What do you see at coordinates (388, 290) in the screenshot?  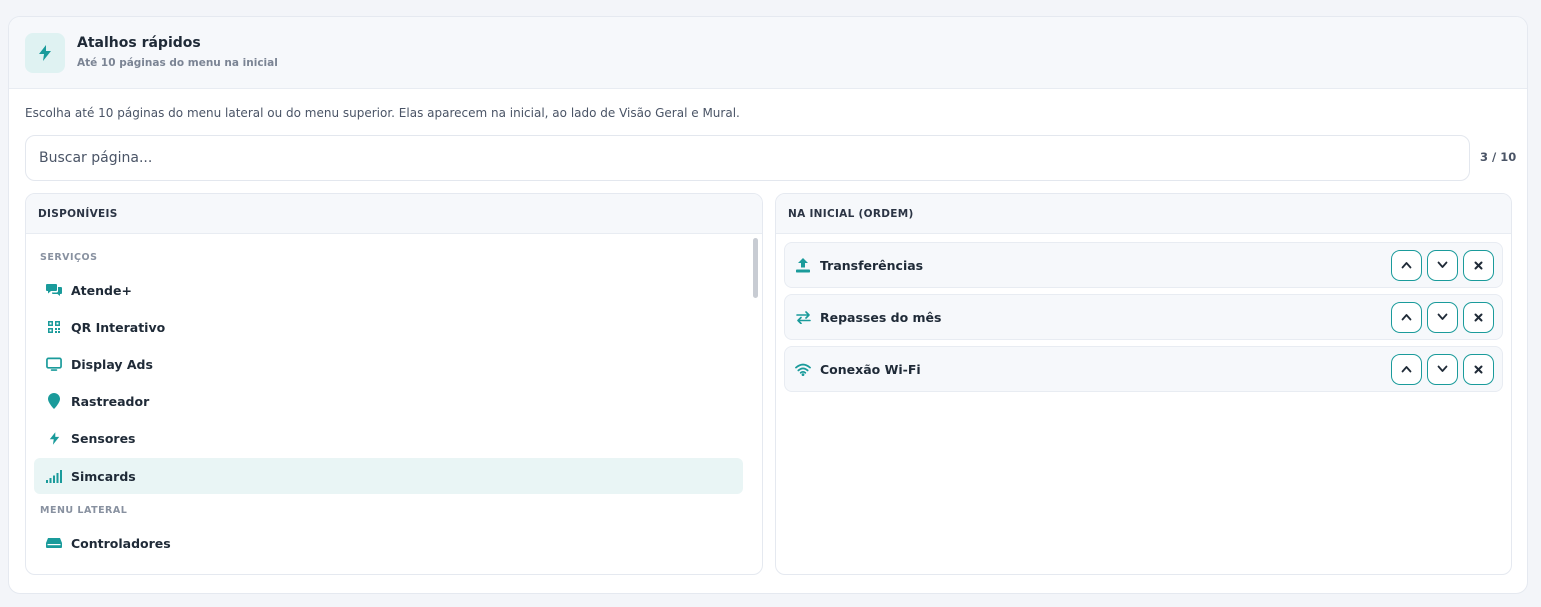 I see `list-item-atende: Atende+` at bounding box center [388, 290].